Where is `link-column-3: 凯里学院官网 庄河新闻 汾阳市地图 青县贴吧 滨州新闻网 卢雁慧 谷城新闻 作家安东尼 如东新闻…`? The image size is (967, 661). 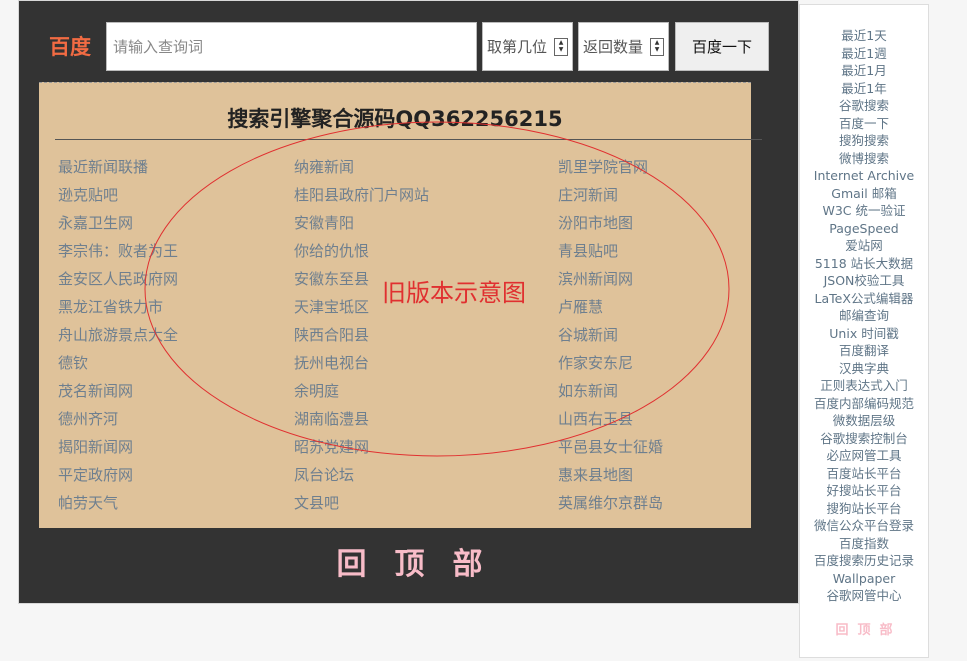 link-column-3: 凯里学院官网 庄河新闻 汾阳市地图 青县贴吧 滨州新闻网 卢雁慧 谷城新闻 作家安东尼 如东新闻… is located at coordinates (610, 335).